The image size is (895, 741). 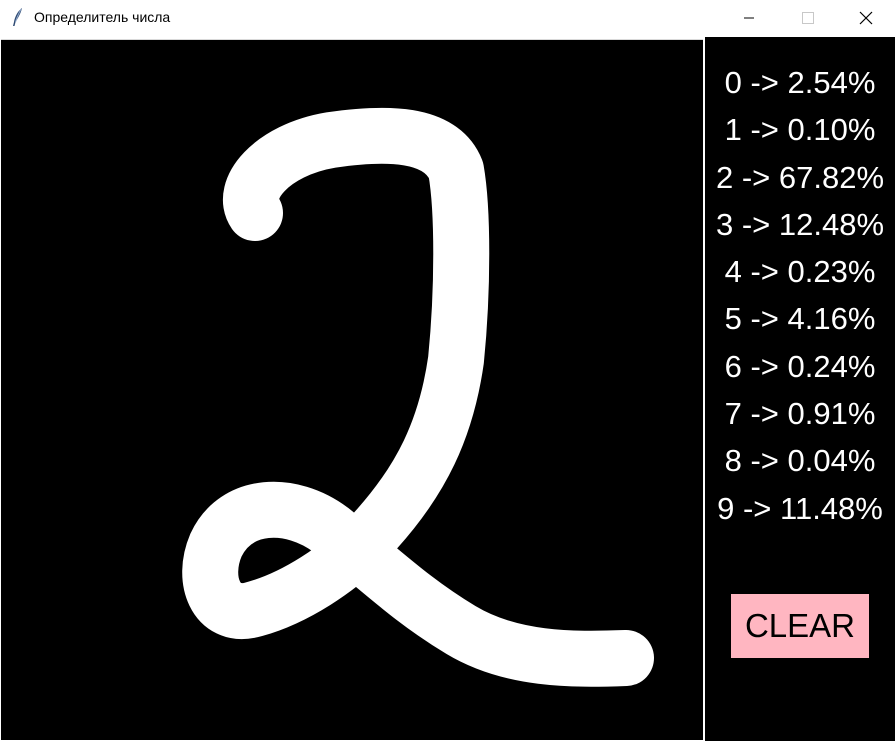 I want to click on prediction-row-4: 4 -> 0.23%, so click(x=800, y=272).